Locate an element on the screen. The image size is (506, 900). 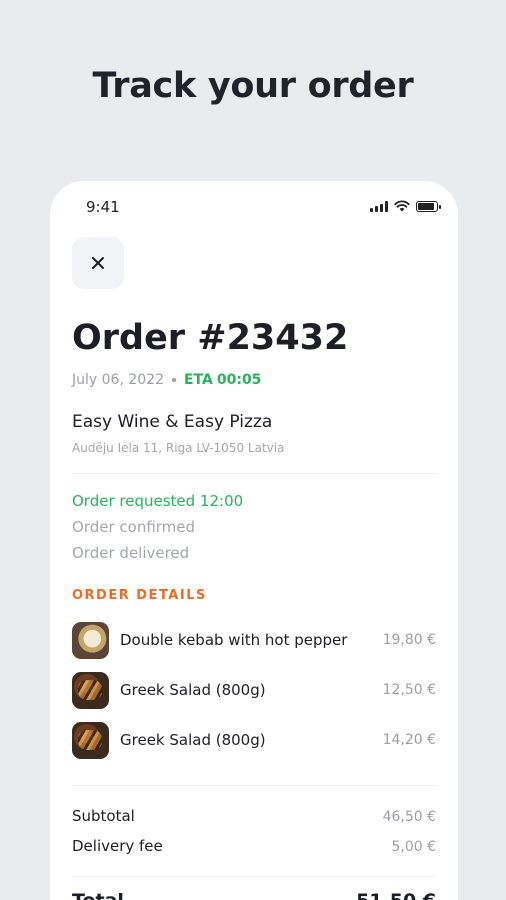
order-title: Order #23432 is located at coordinates (210, 338).